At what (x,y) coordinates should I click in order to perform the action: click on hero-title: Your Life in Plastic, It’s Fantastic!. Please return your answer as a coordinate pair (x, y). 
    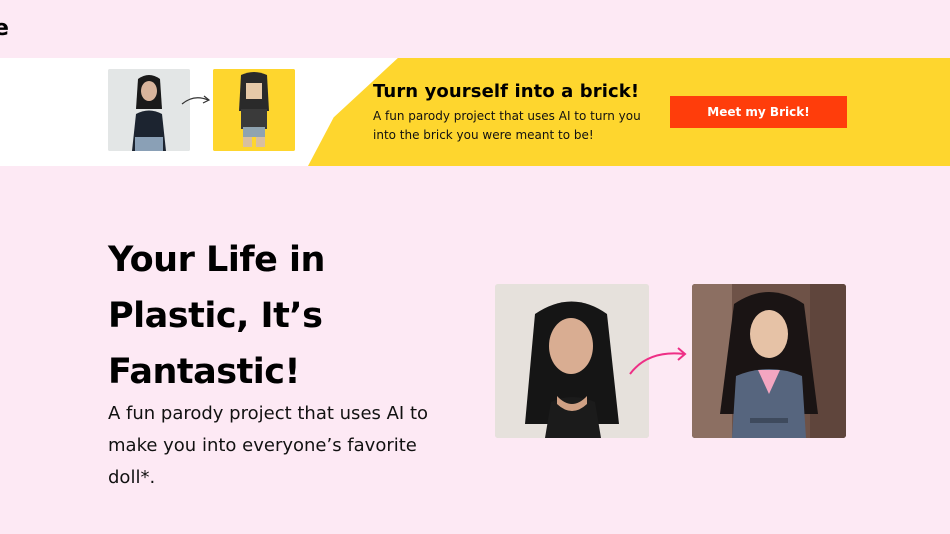
    Looking at the image, I should click on (216, 316).